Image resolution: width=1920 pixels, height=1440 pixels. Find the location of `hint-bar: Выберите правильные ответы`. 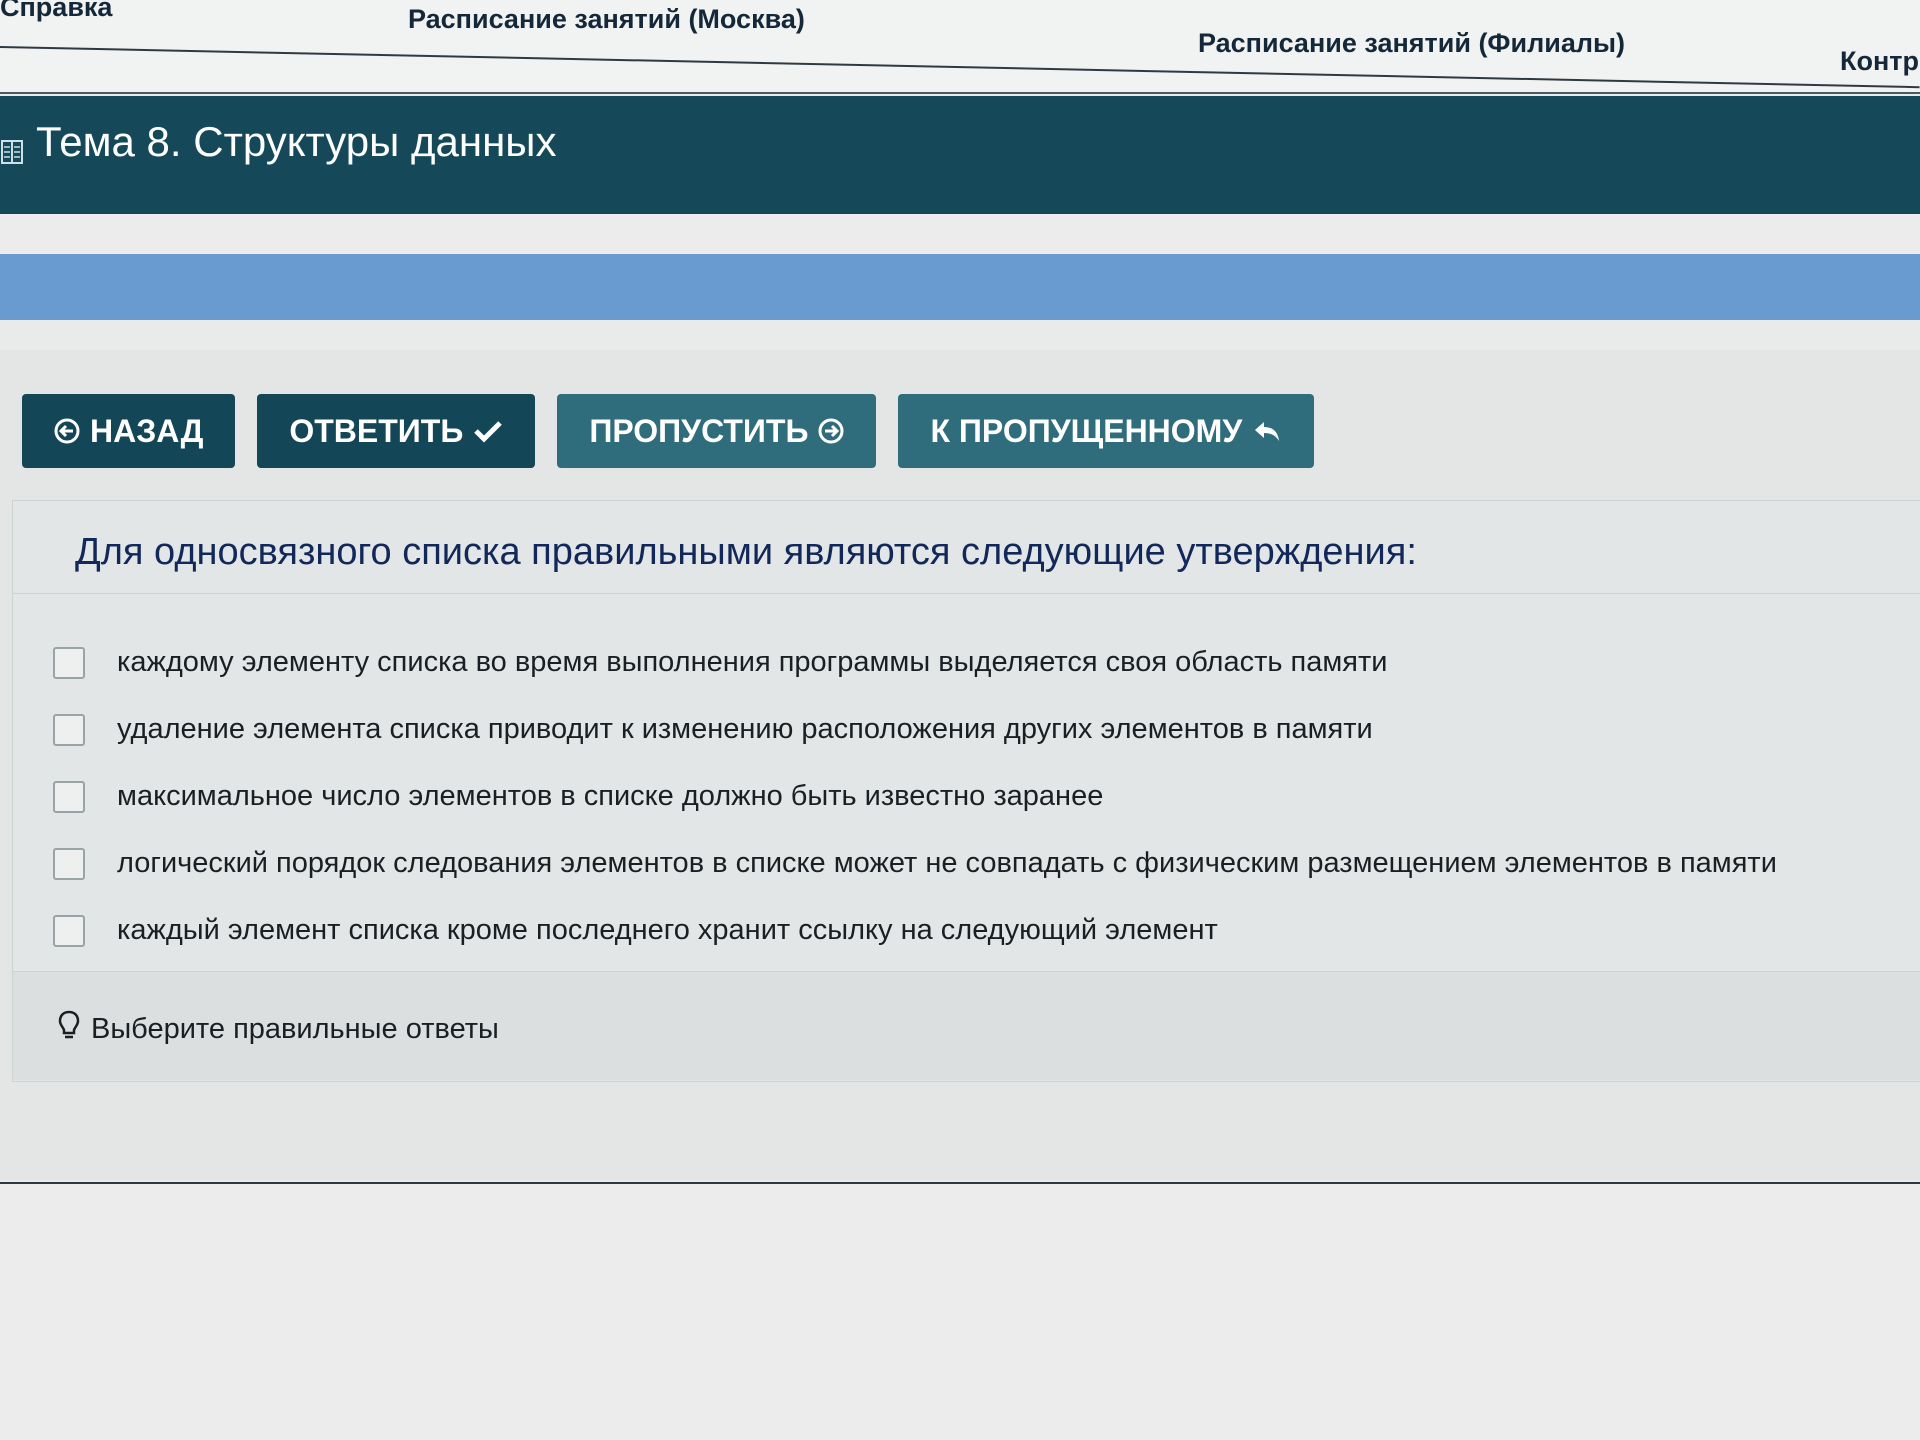

hint-bar: Выберите правильные ответы is located at coordinates (966, 1025).